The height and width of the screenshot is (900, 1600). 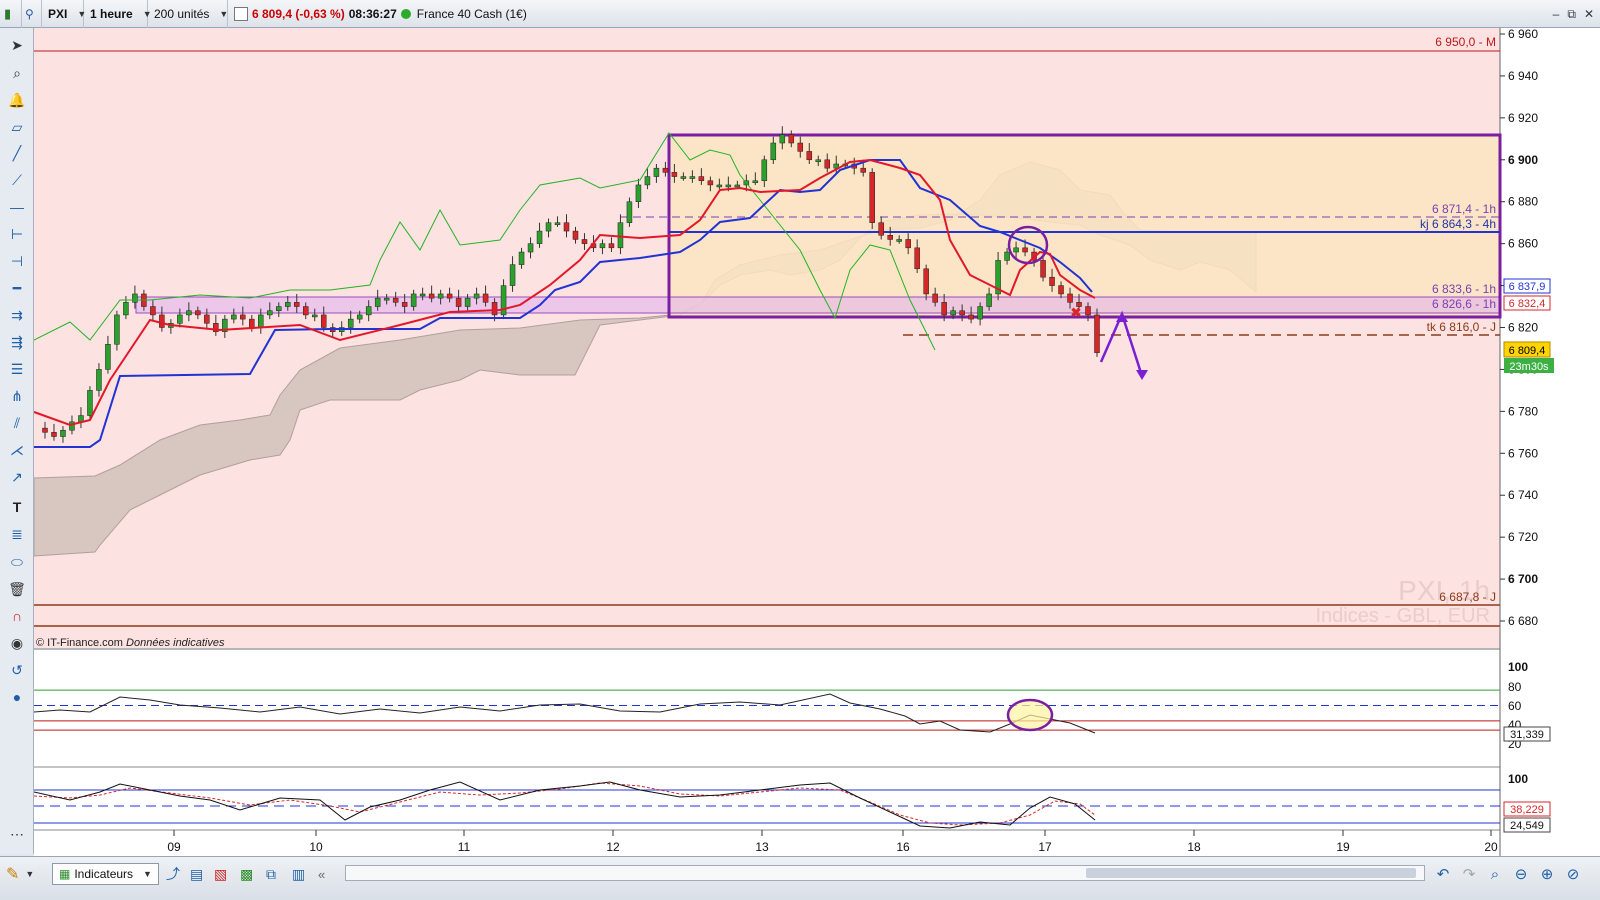 I want to click on stoch-d-value-tag: 38,229, so click(x=1527, y=810).